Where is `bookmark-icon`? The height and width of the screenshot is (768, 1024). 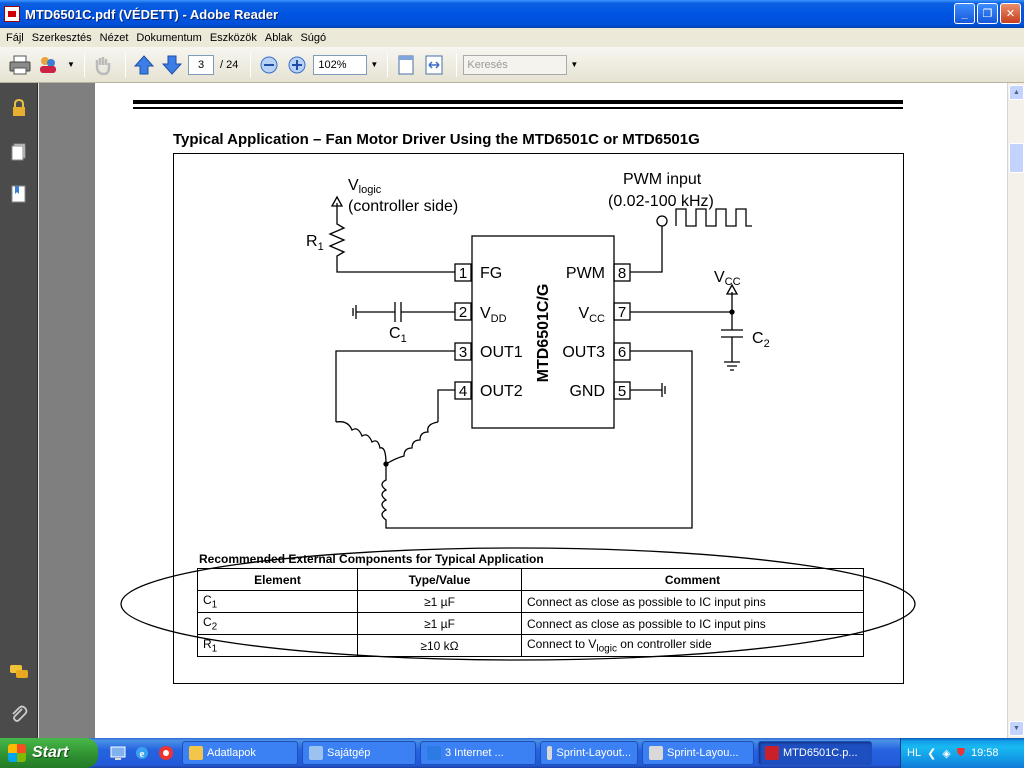 bookmark-icon is located at coordinates (19, 194).